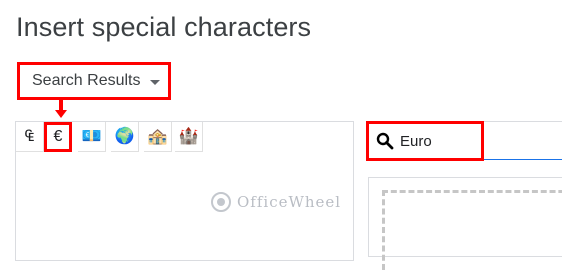  I want to click on search-field, so click(425, 141).